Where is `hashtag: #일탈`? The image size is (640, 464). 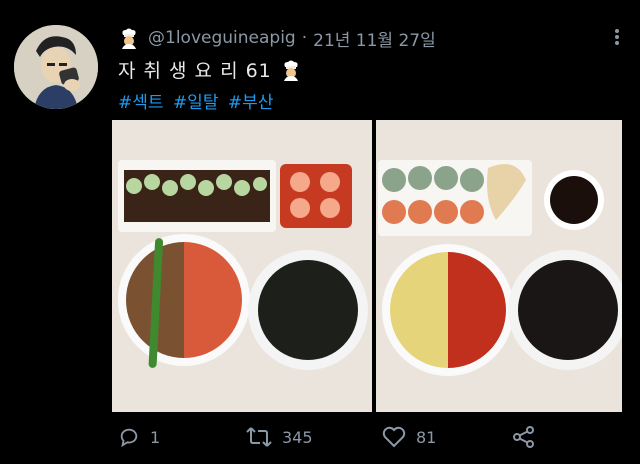
hashtag: #일탈 is located at coordinates (196, 103).